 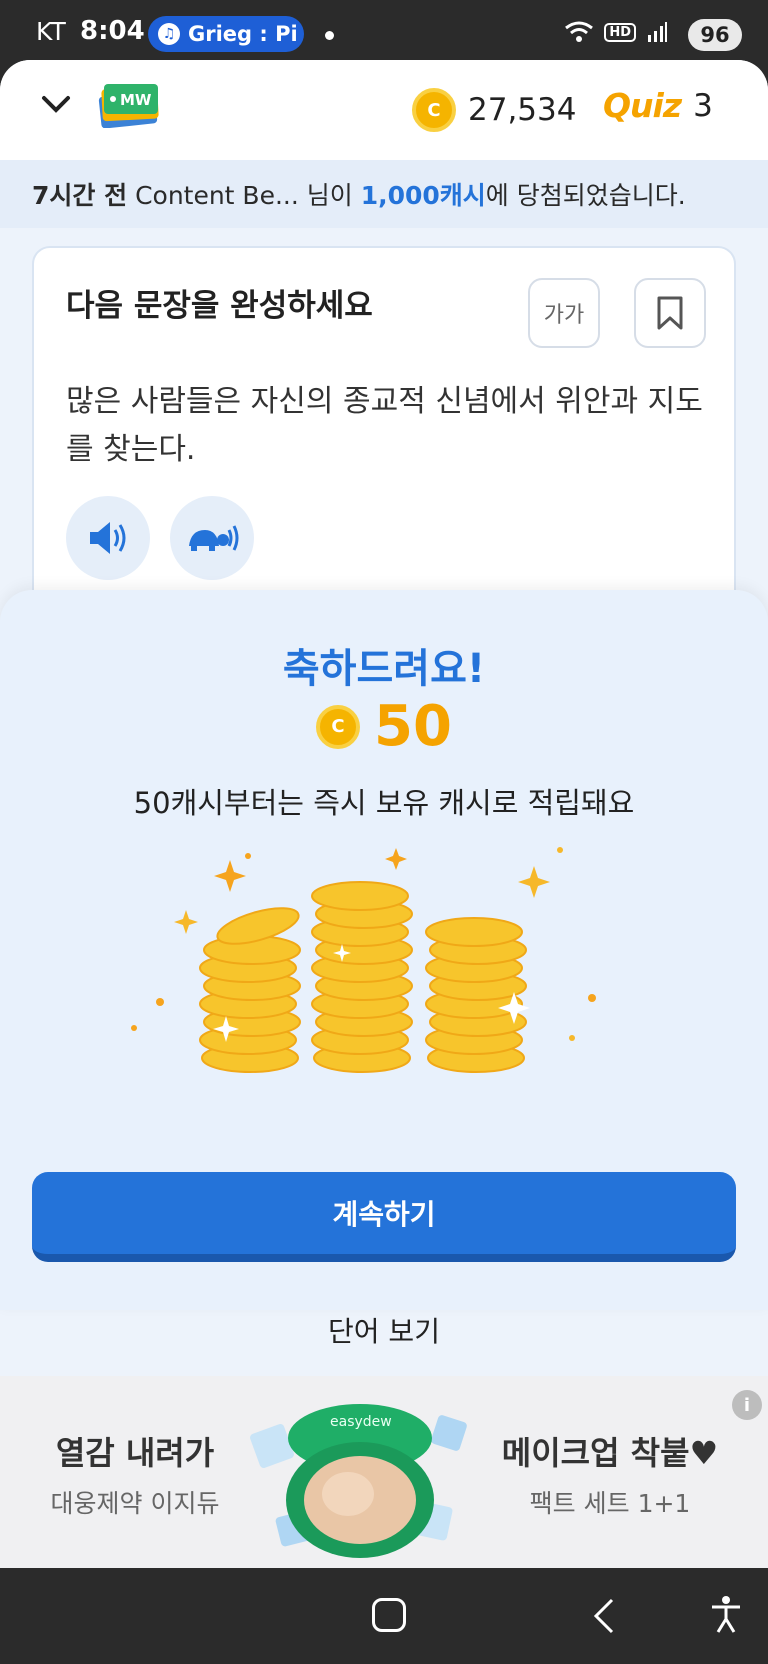 What do you see at coordinates (585, 195) in the screenshot?
I see `notice-after: 에 당첨되었습니다.` at bounding box center [585, 195].